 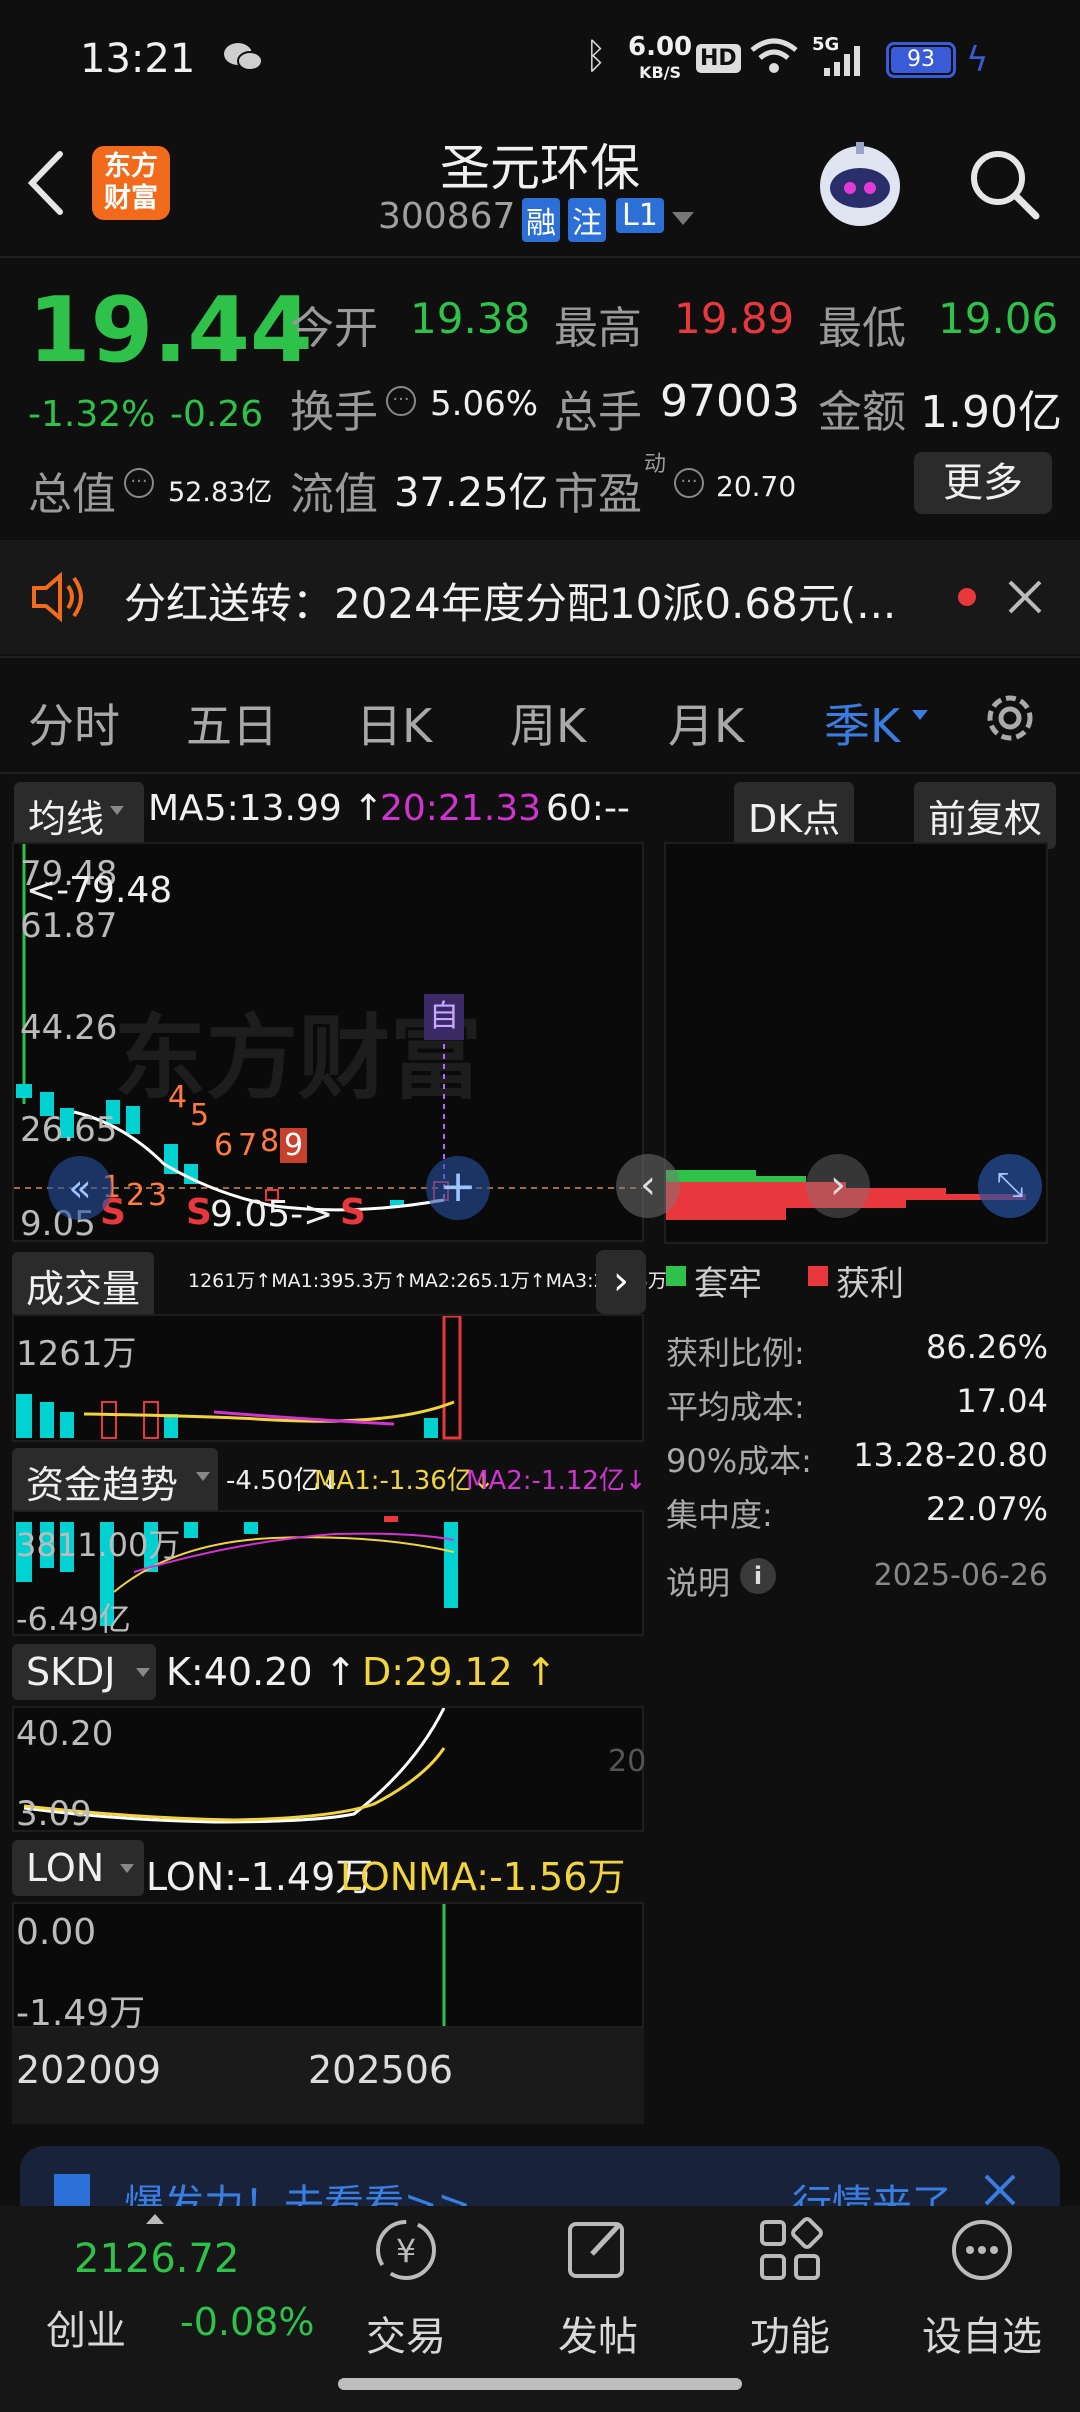 I want to click on tab-weekly-k: 周K, so click(x=548, y=723).